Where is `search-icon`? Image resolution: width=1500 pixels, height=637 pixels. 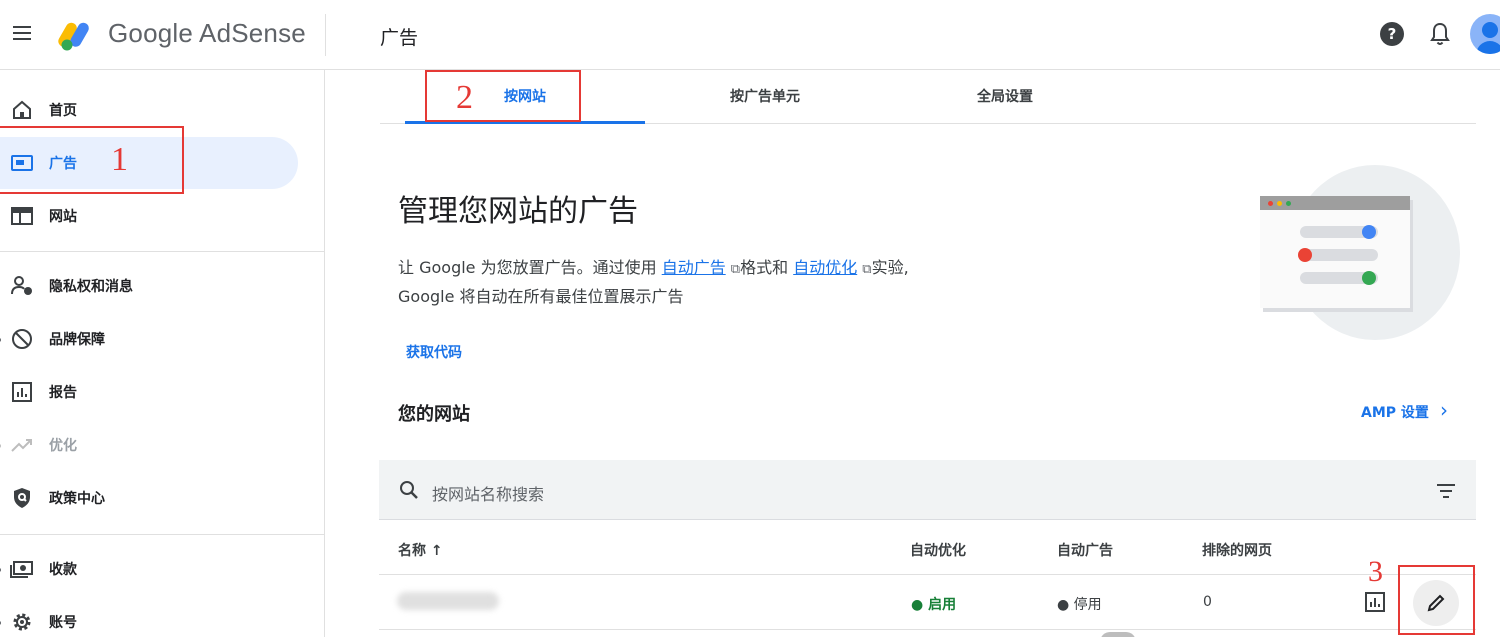 search-icon is located at coordinates (409, 490).